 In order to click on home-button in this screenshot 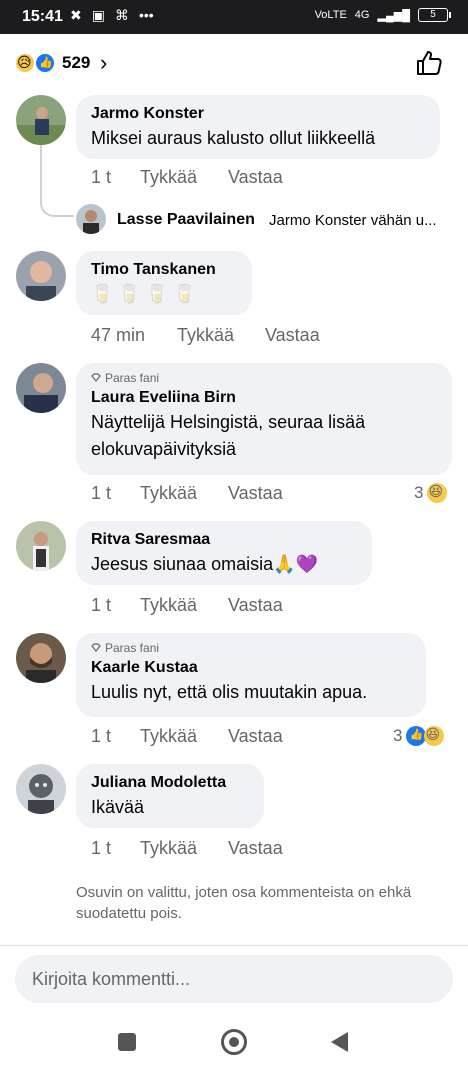, I will do `click(234, 1042)`.